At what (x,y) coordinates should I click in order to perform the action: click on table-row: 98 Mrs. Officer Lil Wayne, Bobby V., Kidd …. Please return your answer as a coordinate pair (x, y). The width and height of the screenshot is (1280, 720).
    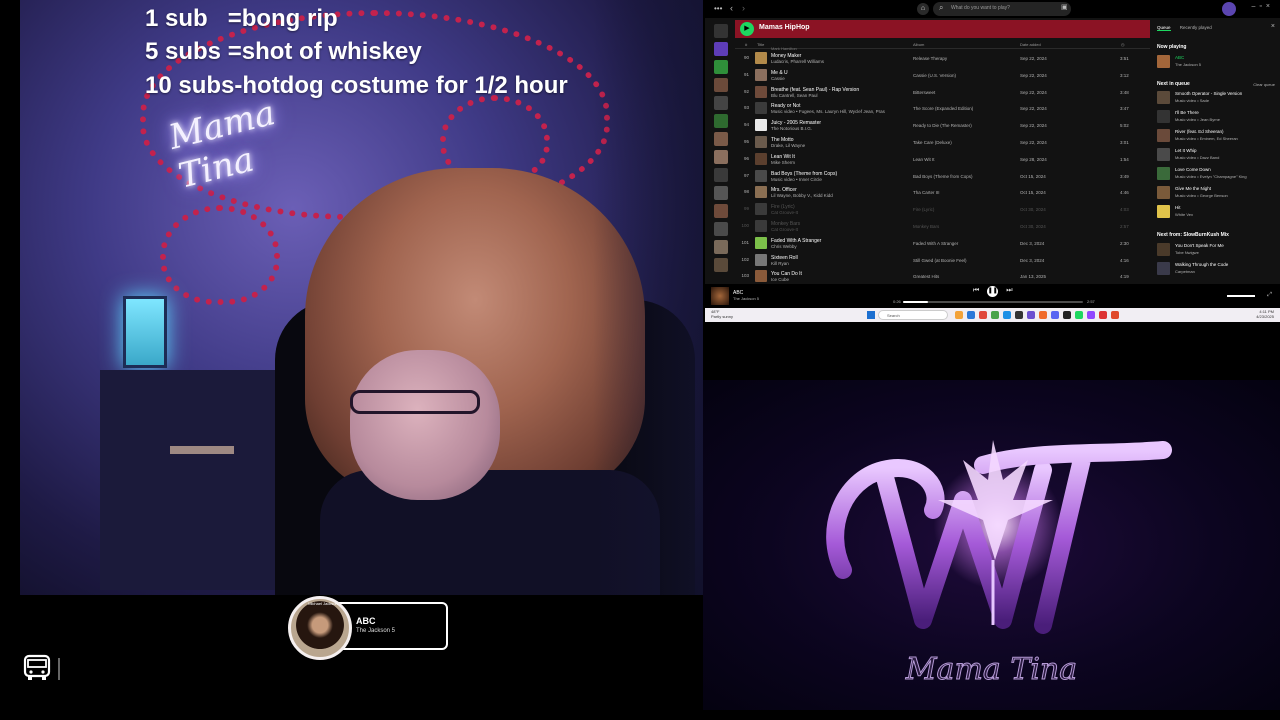
    Looking at the image, I should click on (942, 192).